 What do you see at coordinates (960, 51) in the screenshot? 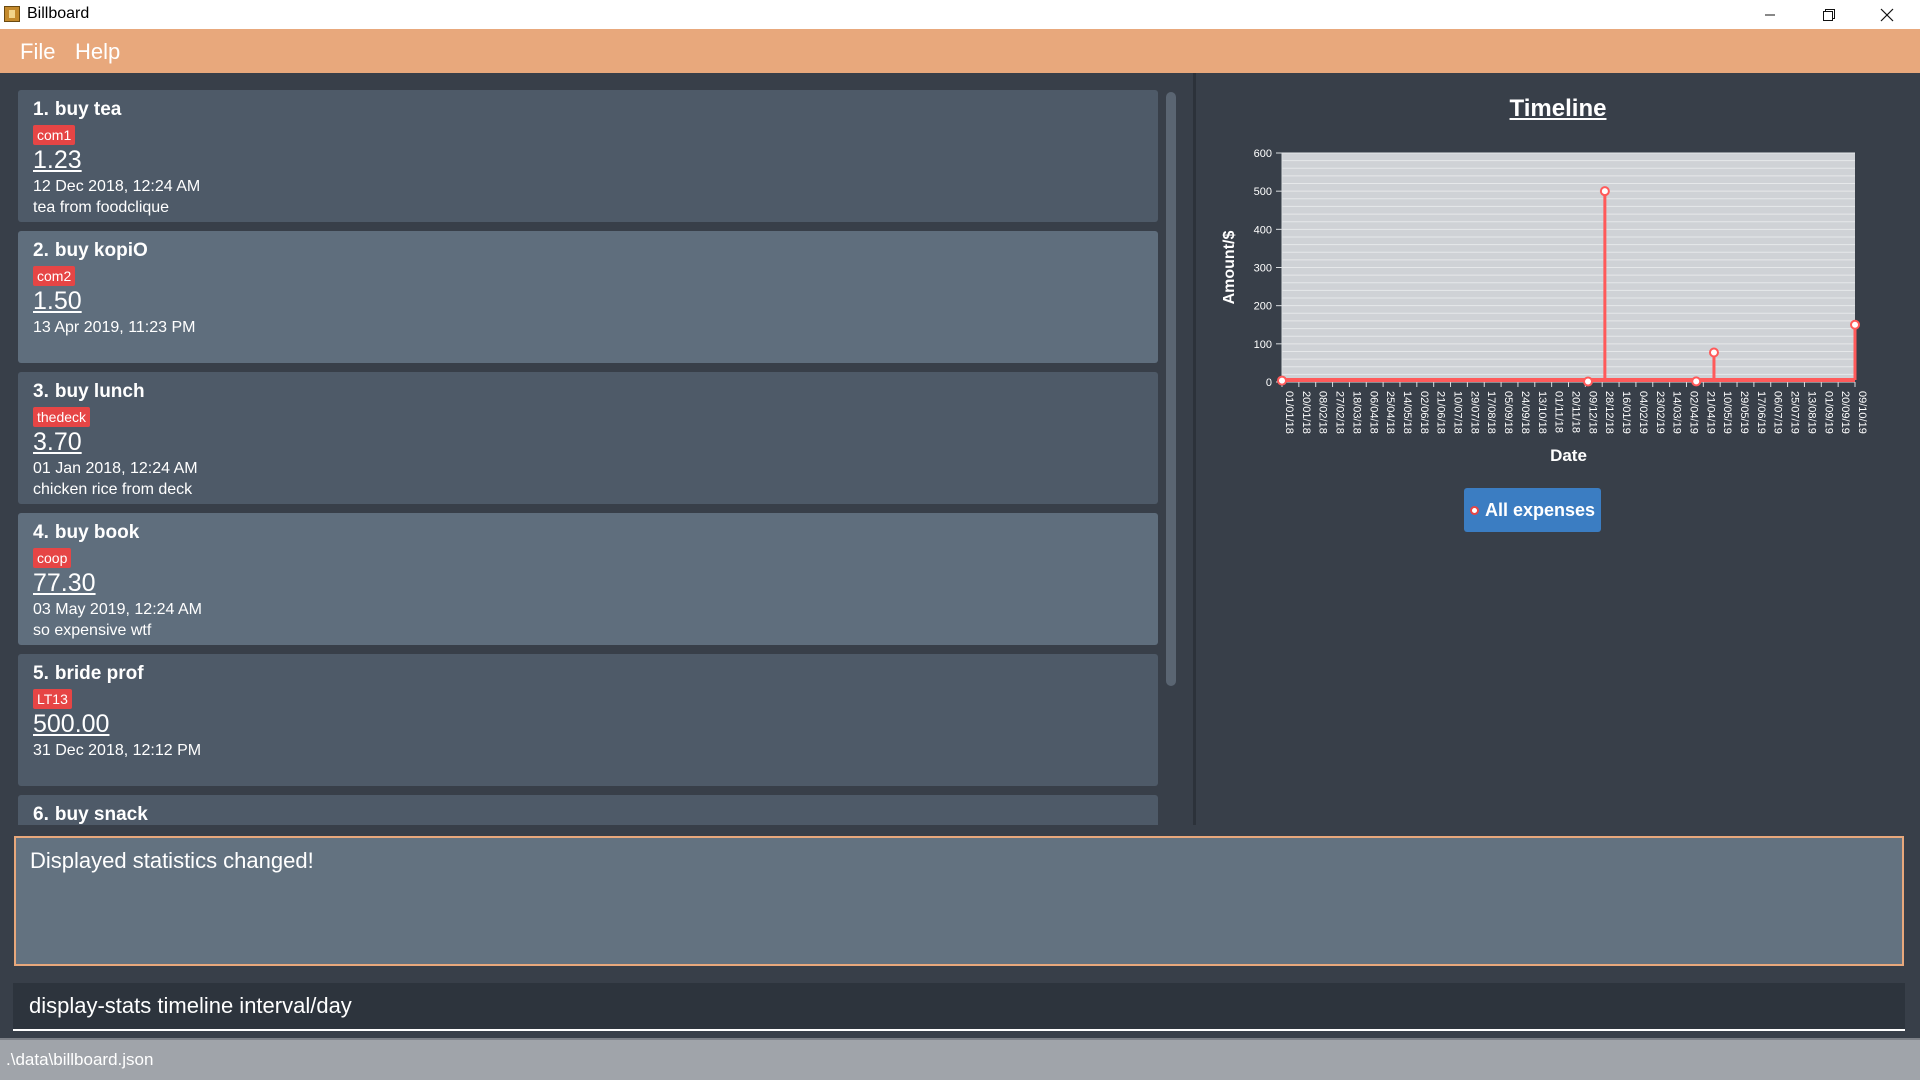
I see `menu-bar: File Help` at bounding box center [960, 51].